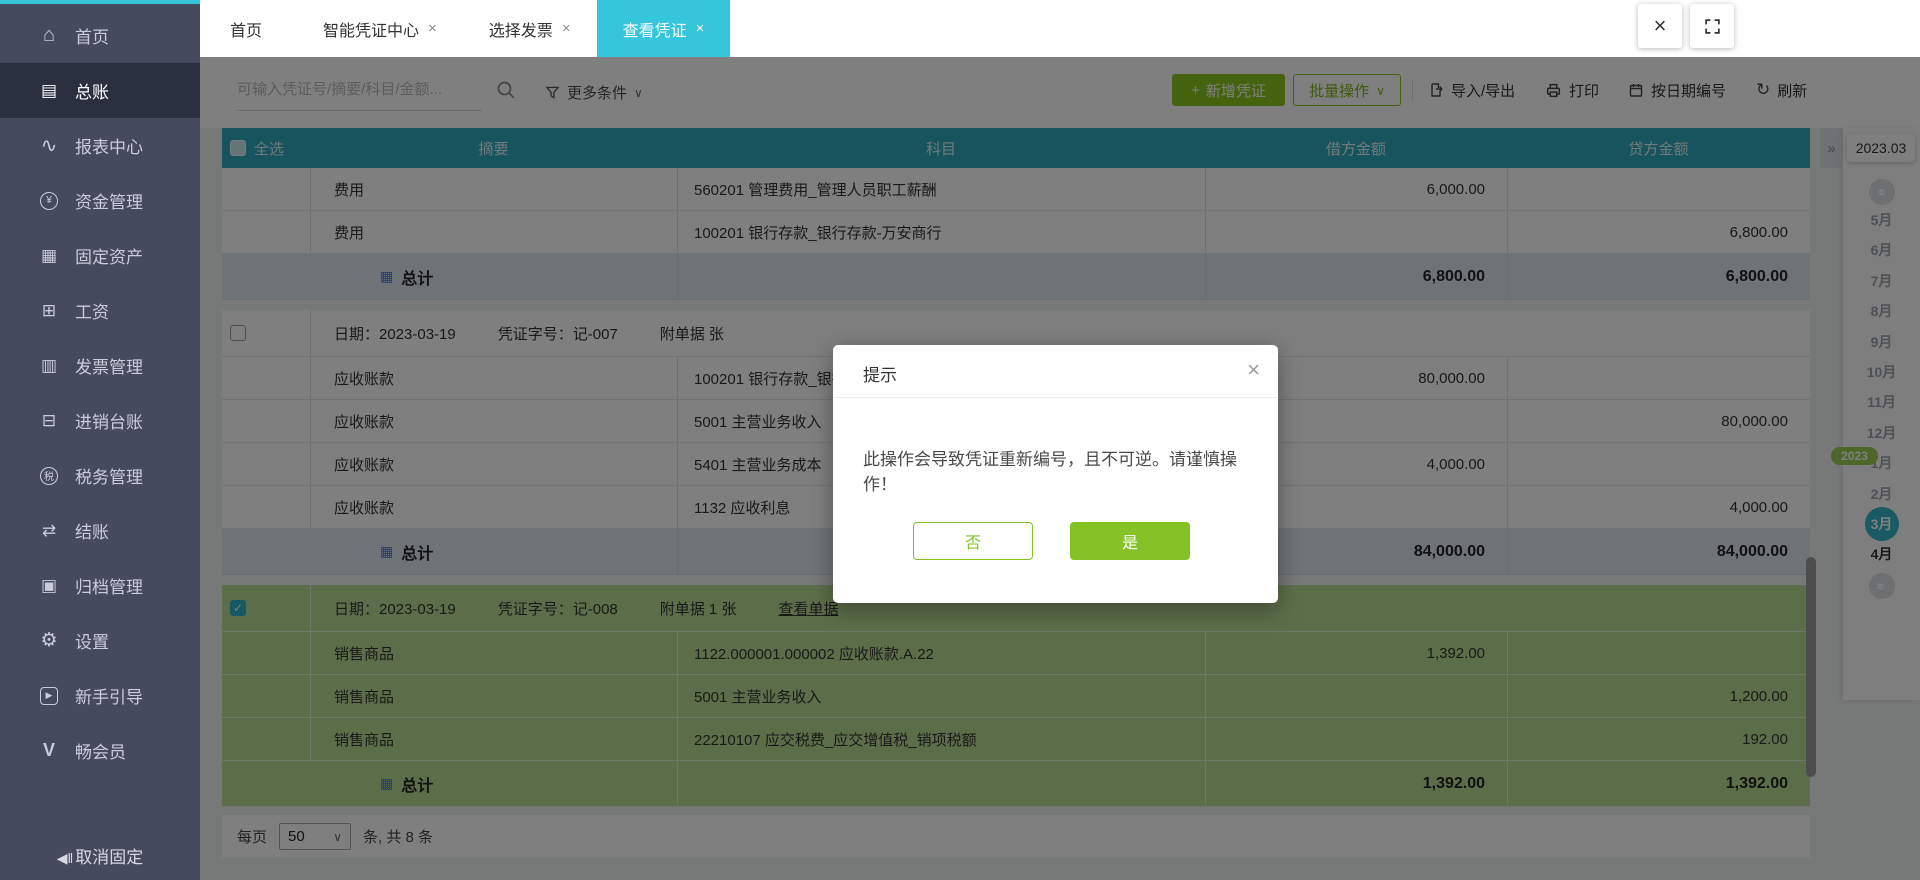 This screenshot has width=1920, height=880. I want to click on tab-label: 选择发票, so click(520, 31).